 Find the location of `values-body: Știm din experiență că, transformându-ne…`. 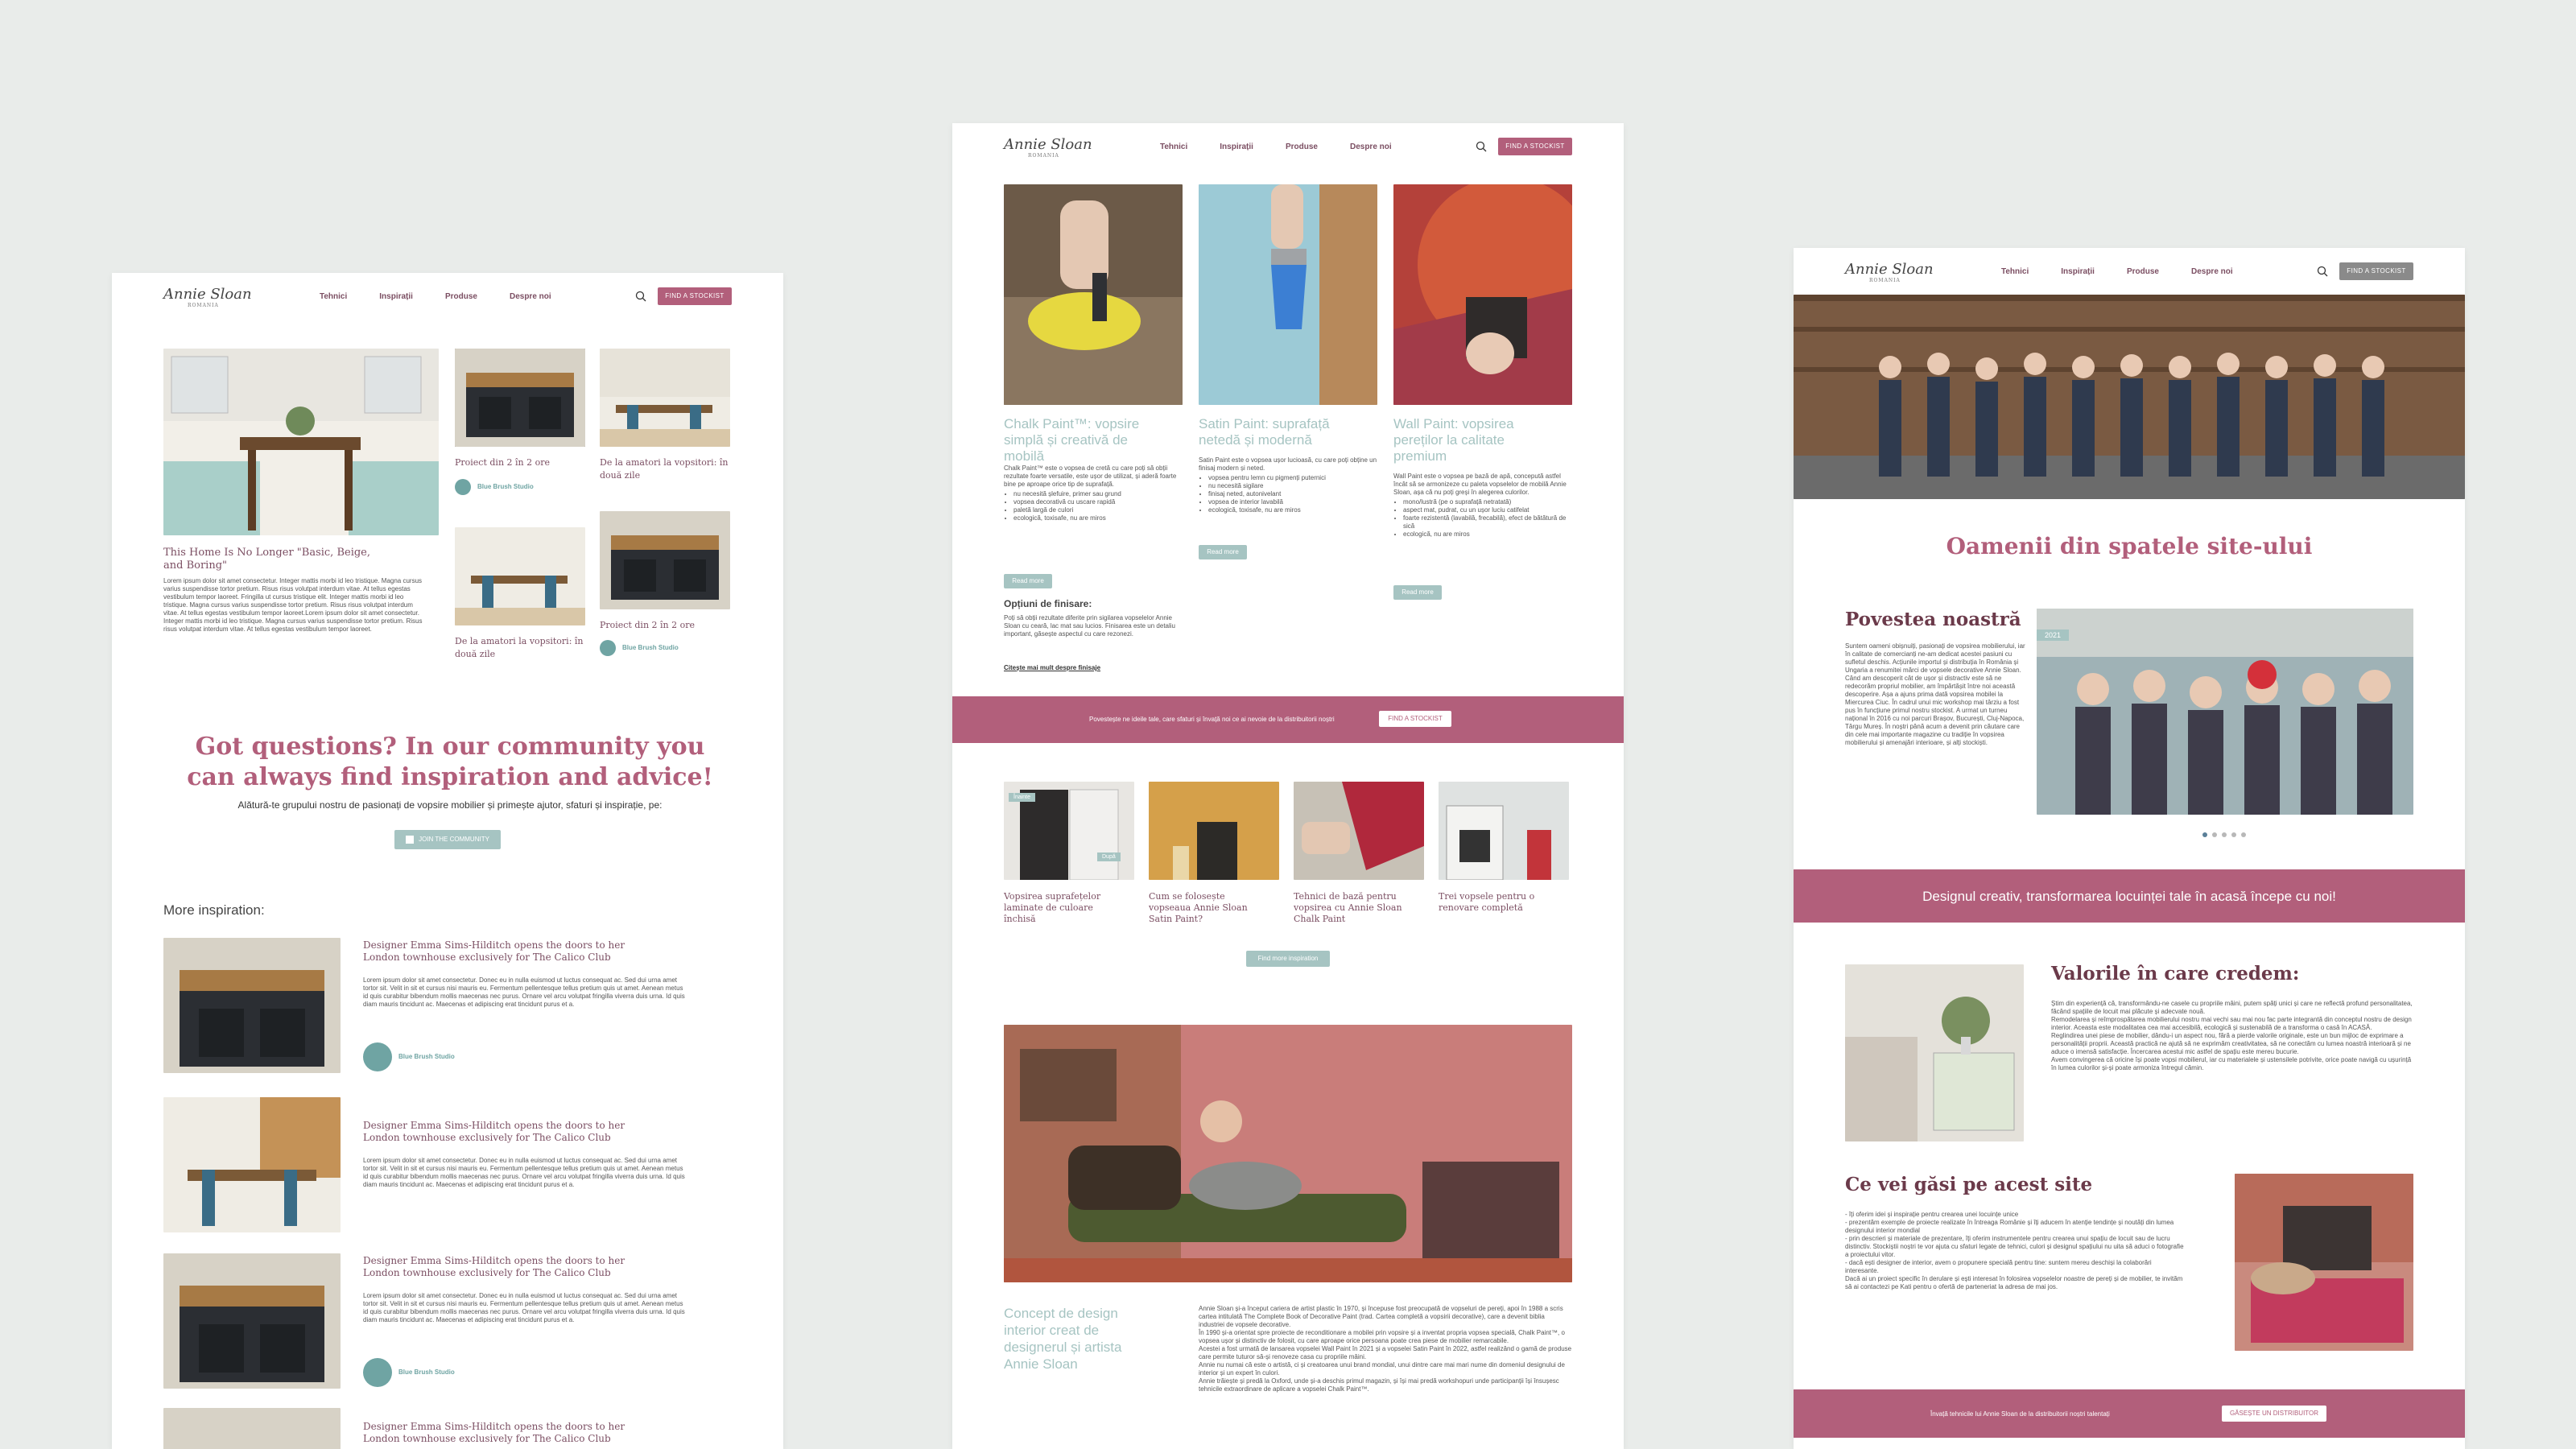

values-body: Știm din experiență că, transformându-ne… is located at coordinates (2232, 1035).